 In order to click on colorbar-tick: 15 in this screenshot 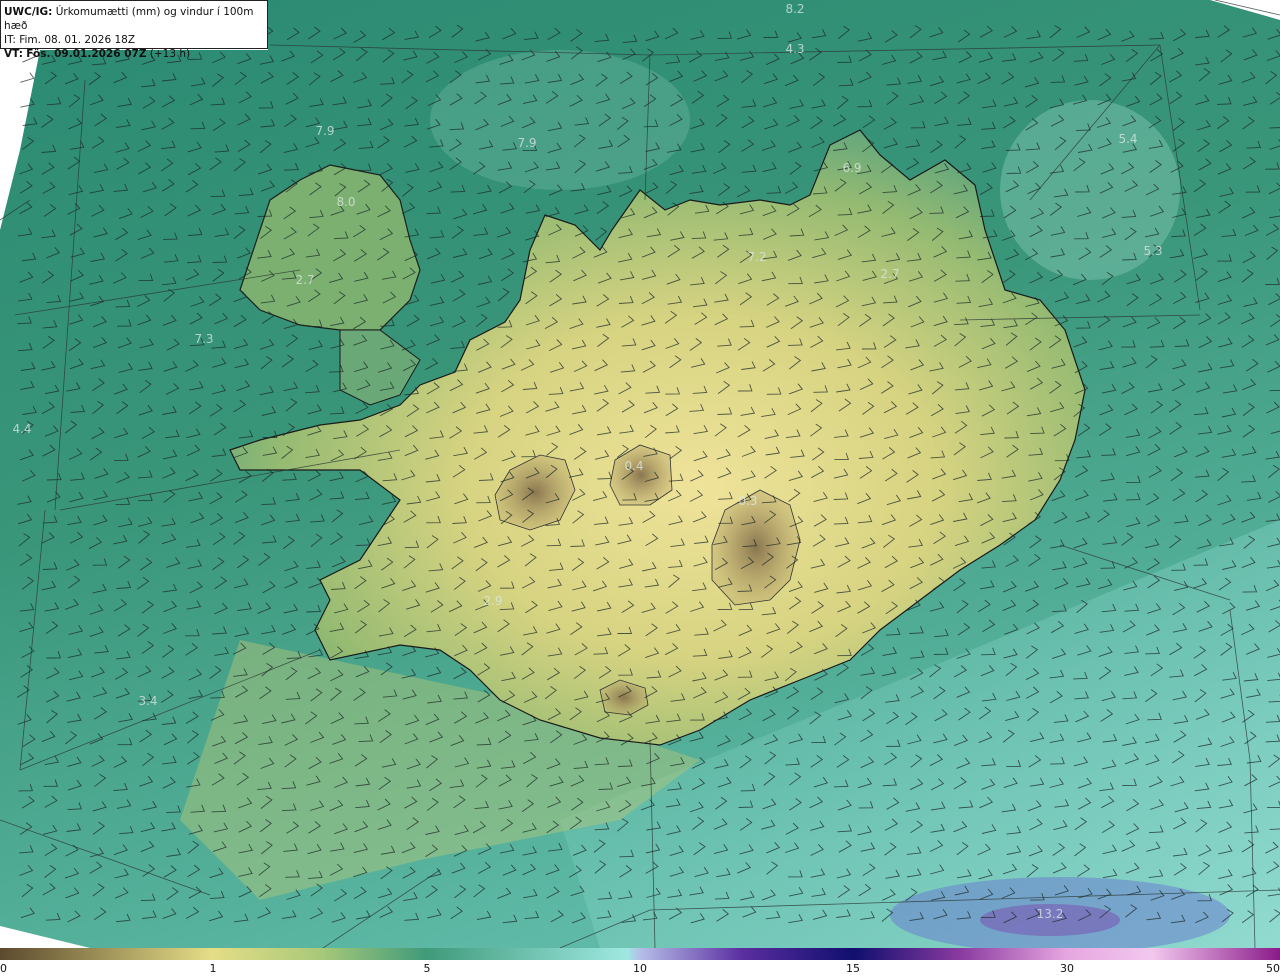, I will do `click(853, 968)`.